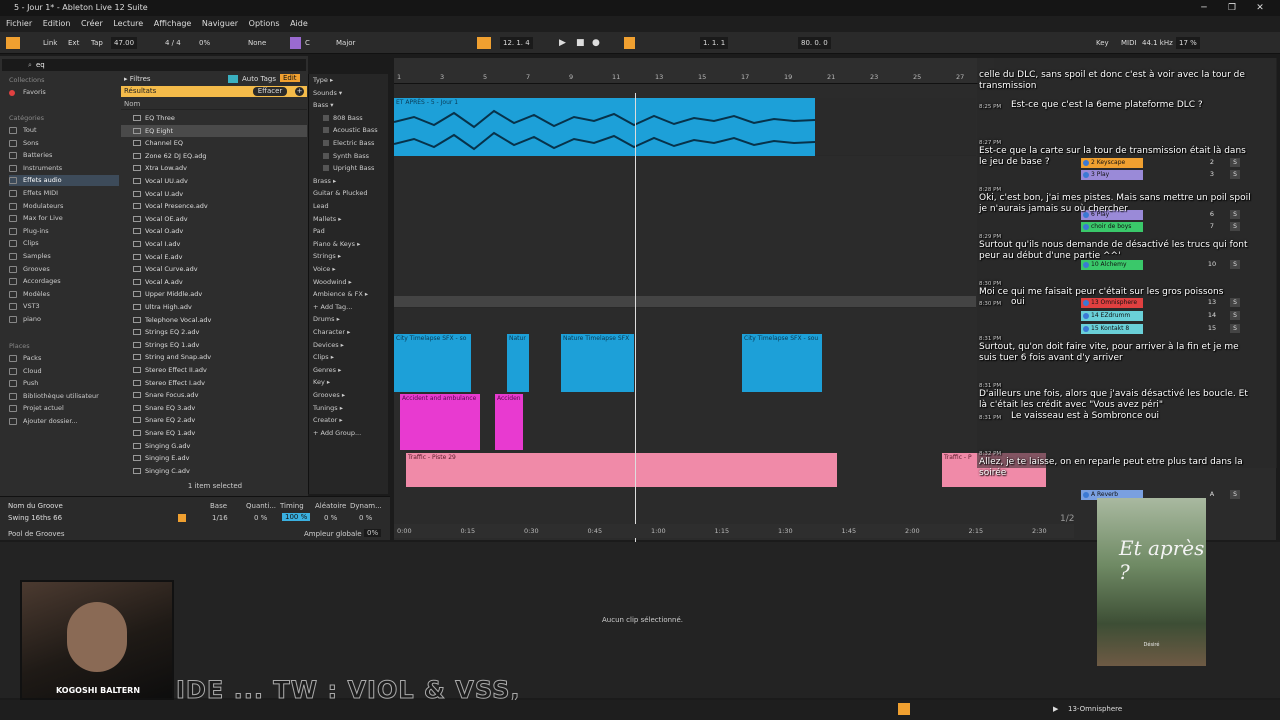  I want to click on list-item: Strings EQ 1.adv, so click(214, 345).